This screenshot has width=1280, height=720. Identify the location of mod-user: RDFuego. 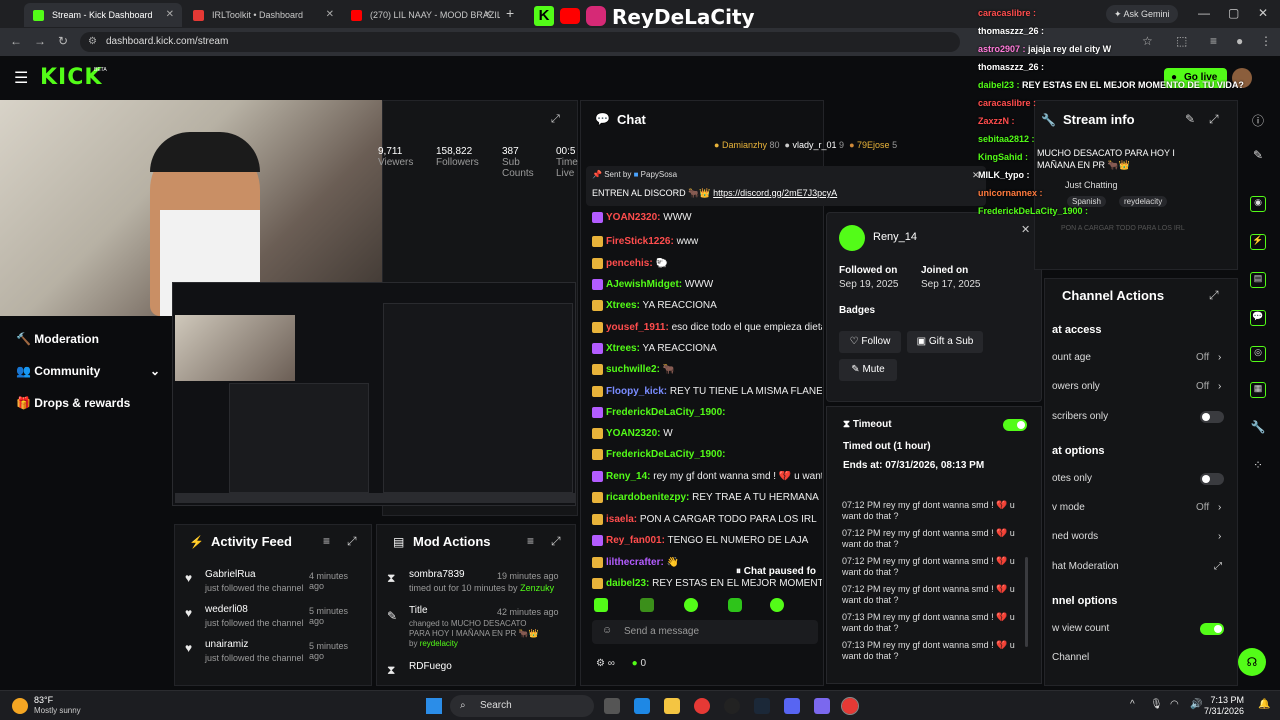
(430, 666).